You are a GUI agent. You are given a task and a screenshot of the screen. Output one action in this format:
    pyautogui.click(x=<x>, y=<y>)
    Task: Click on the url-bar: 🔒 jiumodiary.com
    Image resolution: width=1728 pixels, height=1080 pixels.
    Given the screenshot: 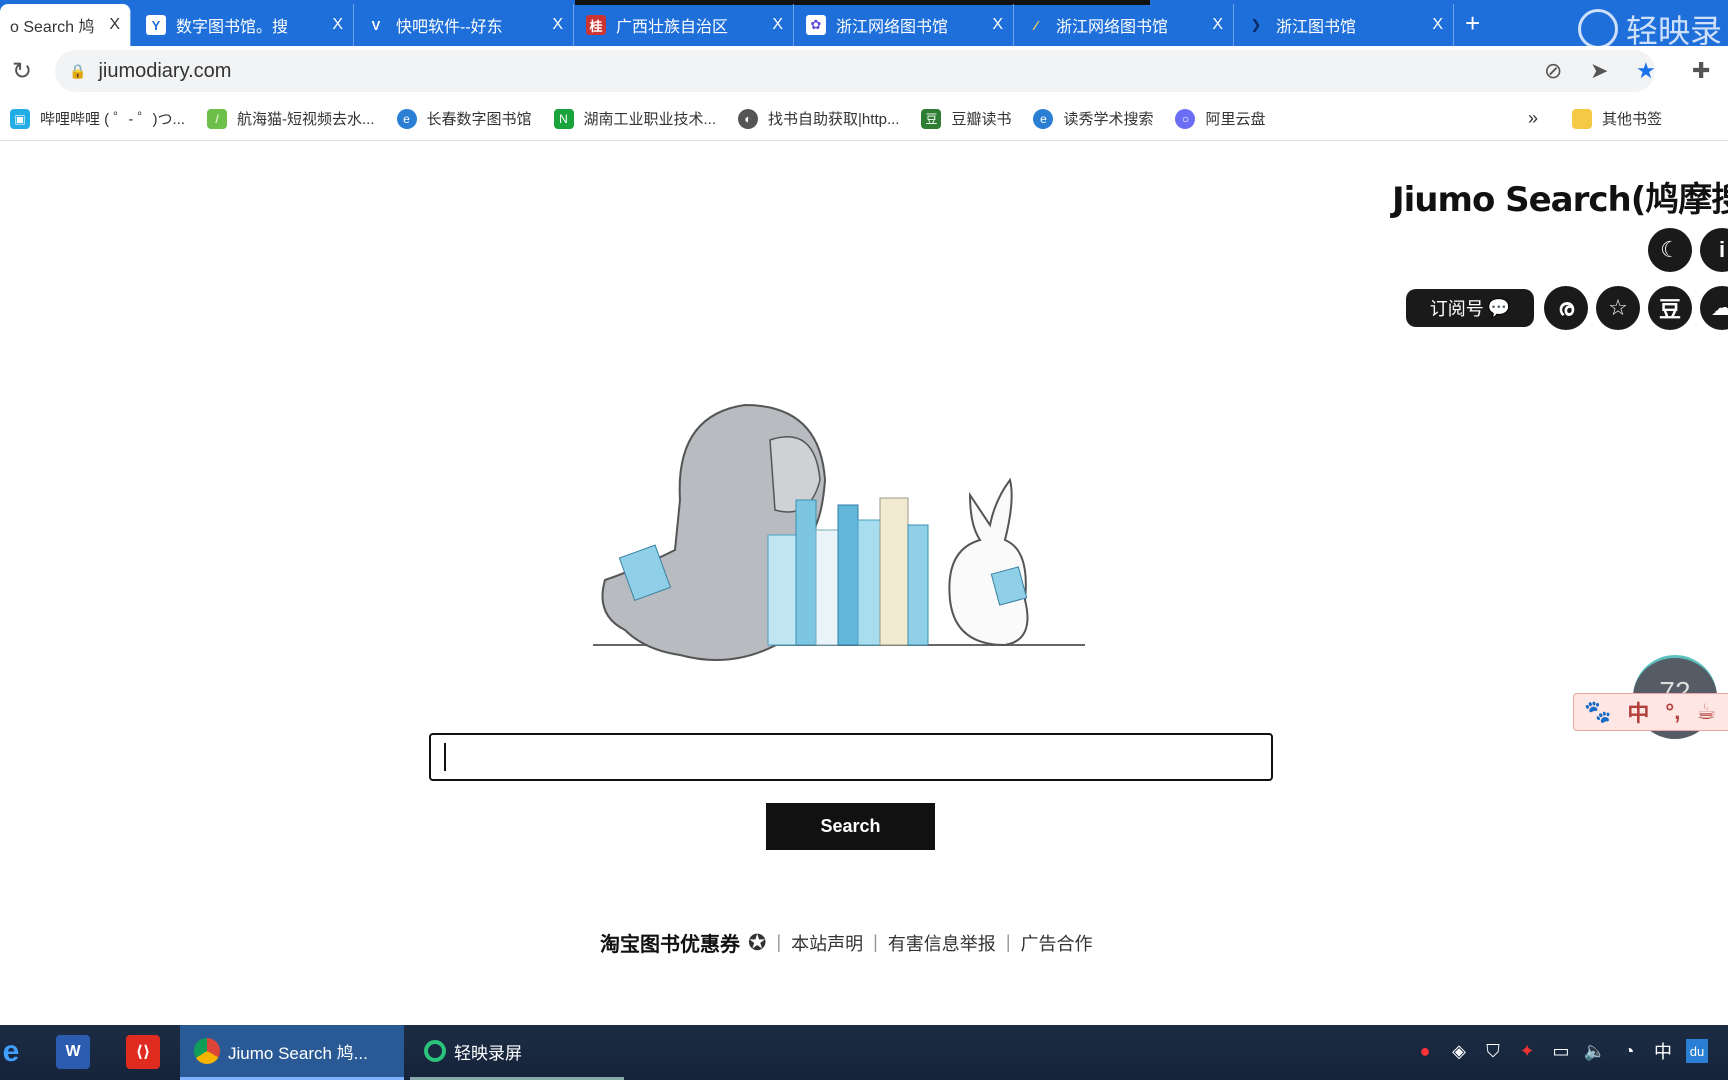 What is the action you would take?
    pyautogui.click(x=855, y=71)
    